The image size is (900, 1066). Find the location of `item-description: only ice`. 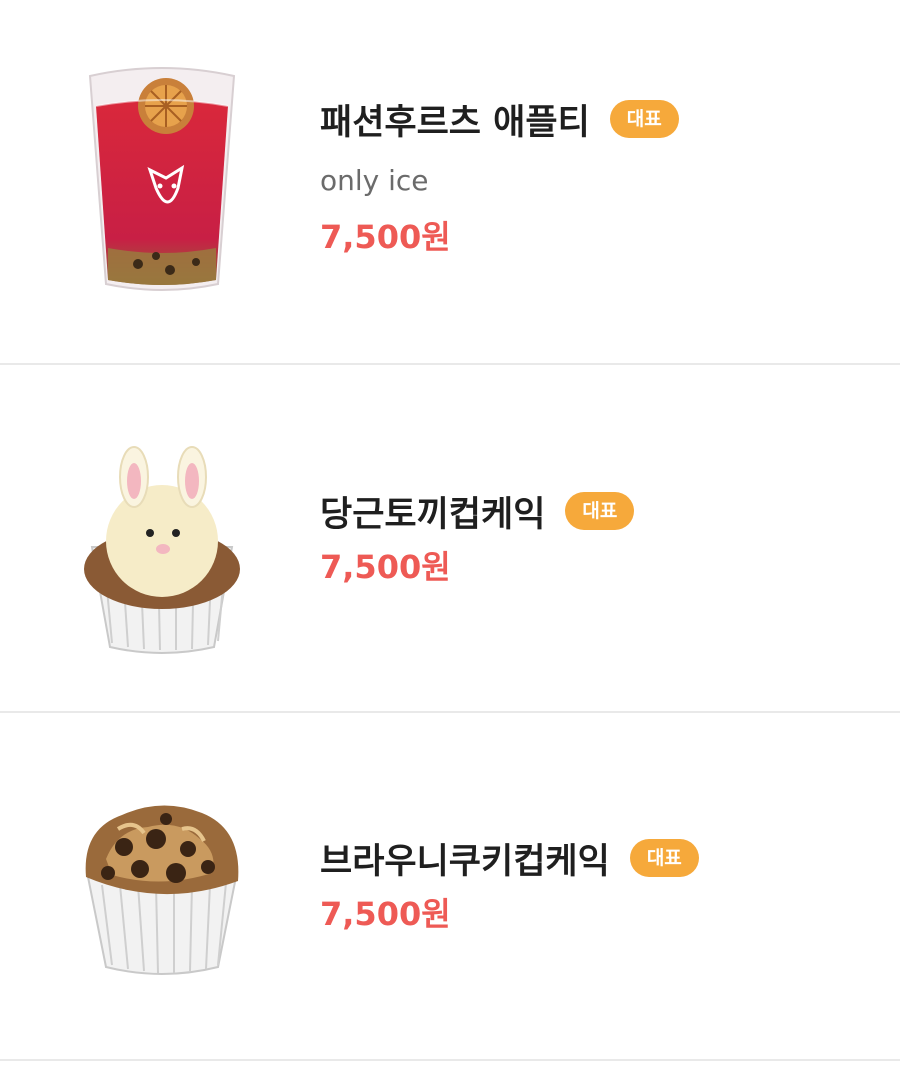

item-description: only ice is located at coordinates (374, 180).